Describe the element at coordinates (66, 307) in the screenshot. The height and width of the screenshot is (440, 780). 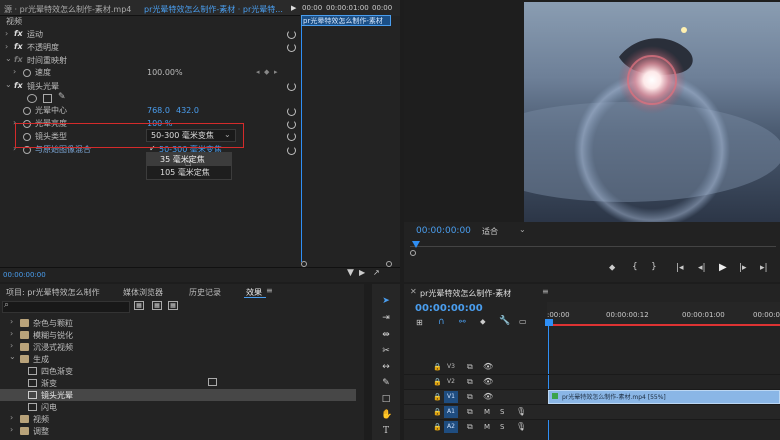
I see `effects-search-input` at that location.